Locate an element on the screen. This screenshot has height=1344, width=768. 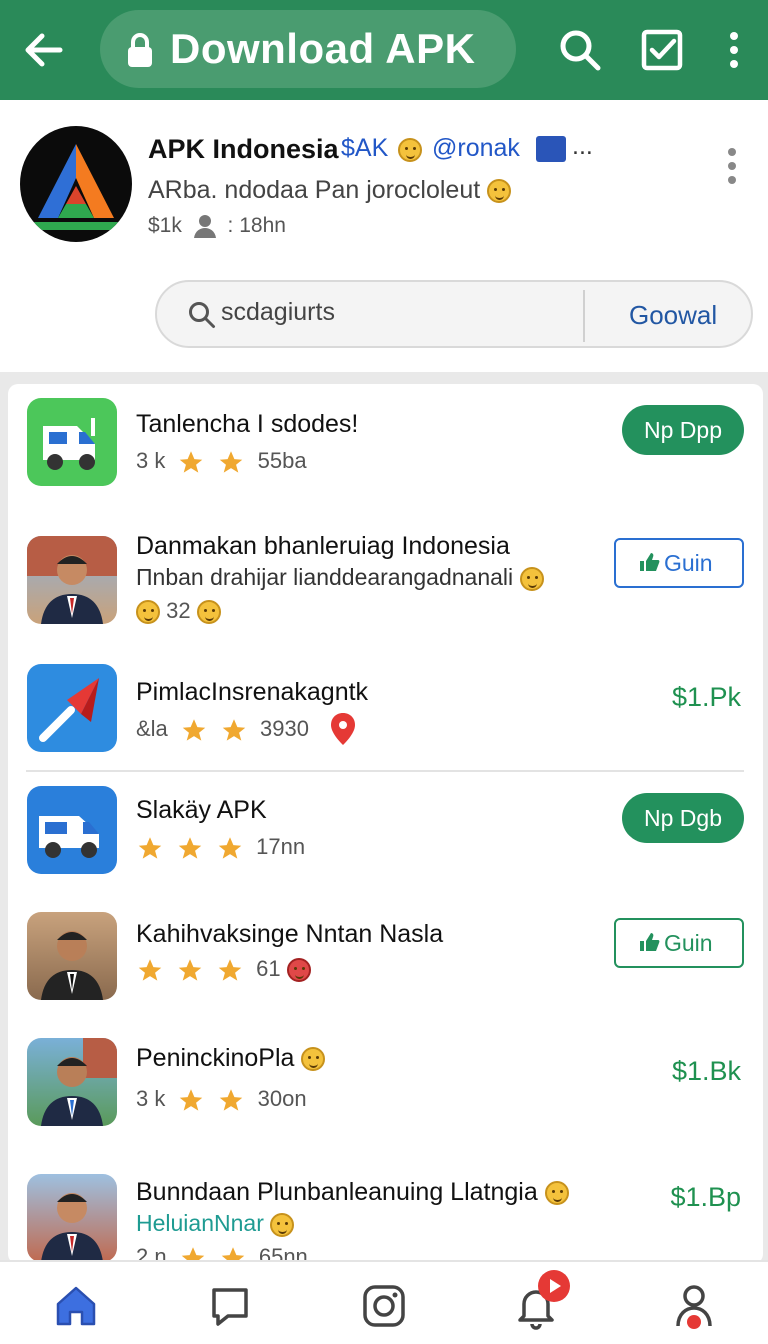
app-bar: Download APK is located at coordinates (384, 50).